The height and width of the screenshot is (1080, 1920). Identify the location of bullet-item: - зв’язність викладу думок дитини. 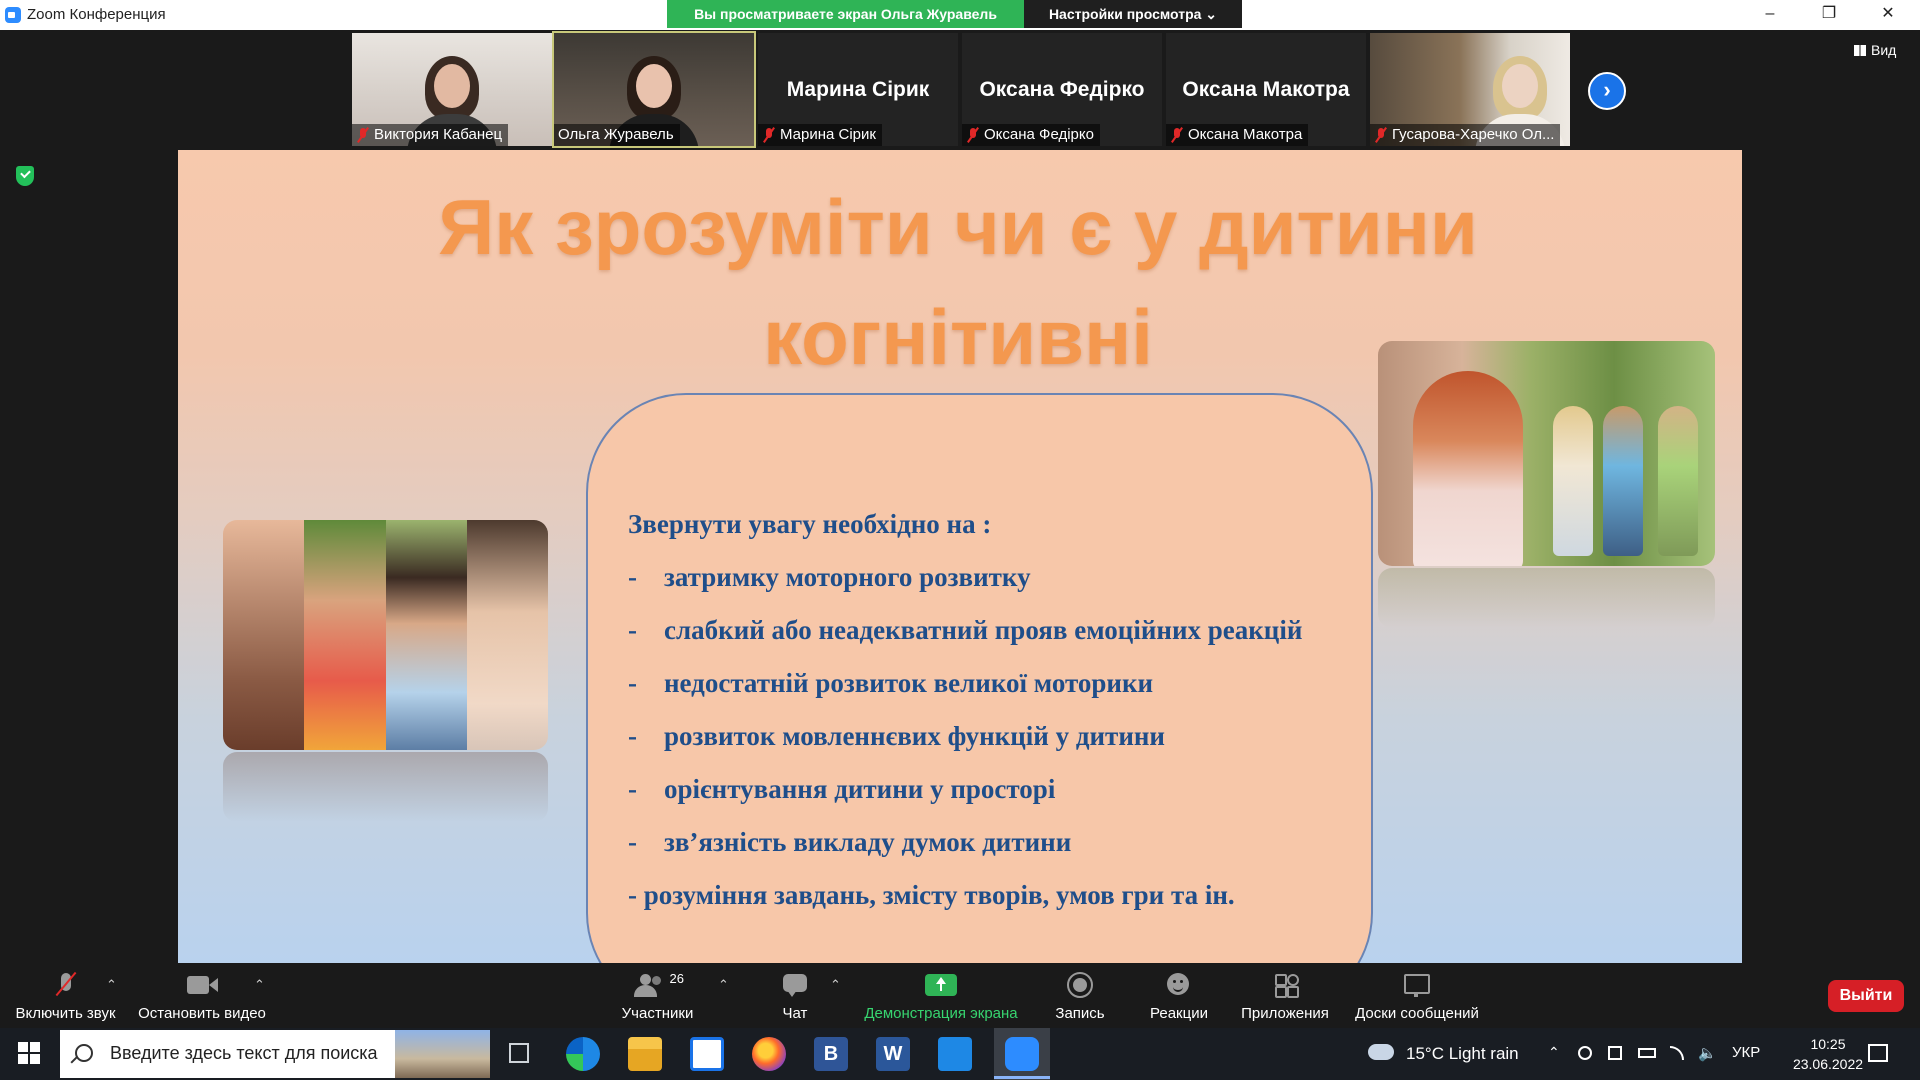
(850, 842).